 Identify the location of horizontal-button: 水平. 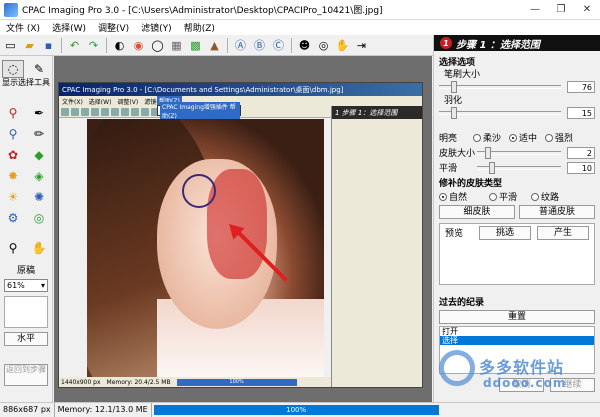
(26, 339).